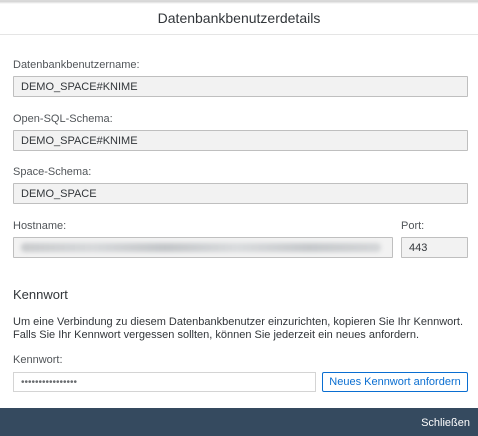  What do you see at coordinates (240, 140) in the screenshot?
I see `open-sql-schema-field: DEMO_SPACE#KNIME` at bounding box center [240, 140].